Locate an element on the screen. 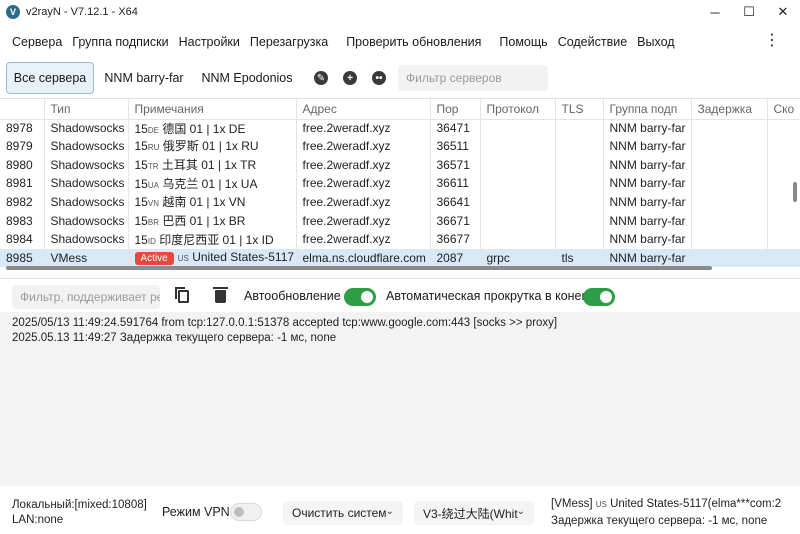 The height and width of the screenshot is (534, 800). menu-help: Помощь is located at coordinates (523, 42).